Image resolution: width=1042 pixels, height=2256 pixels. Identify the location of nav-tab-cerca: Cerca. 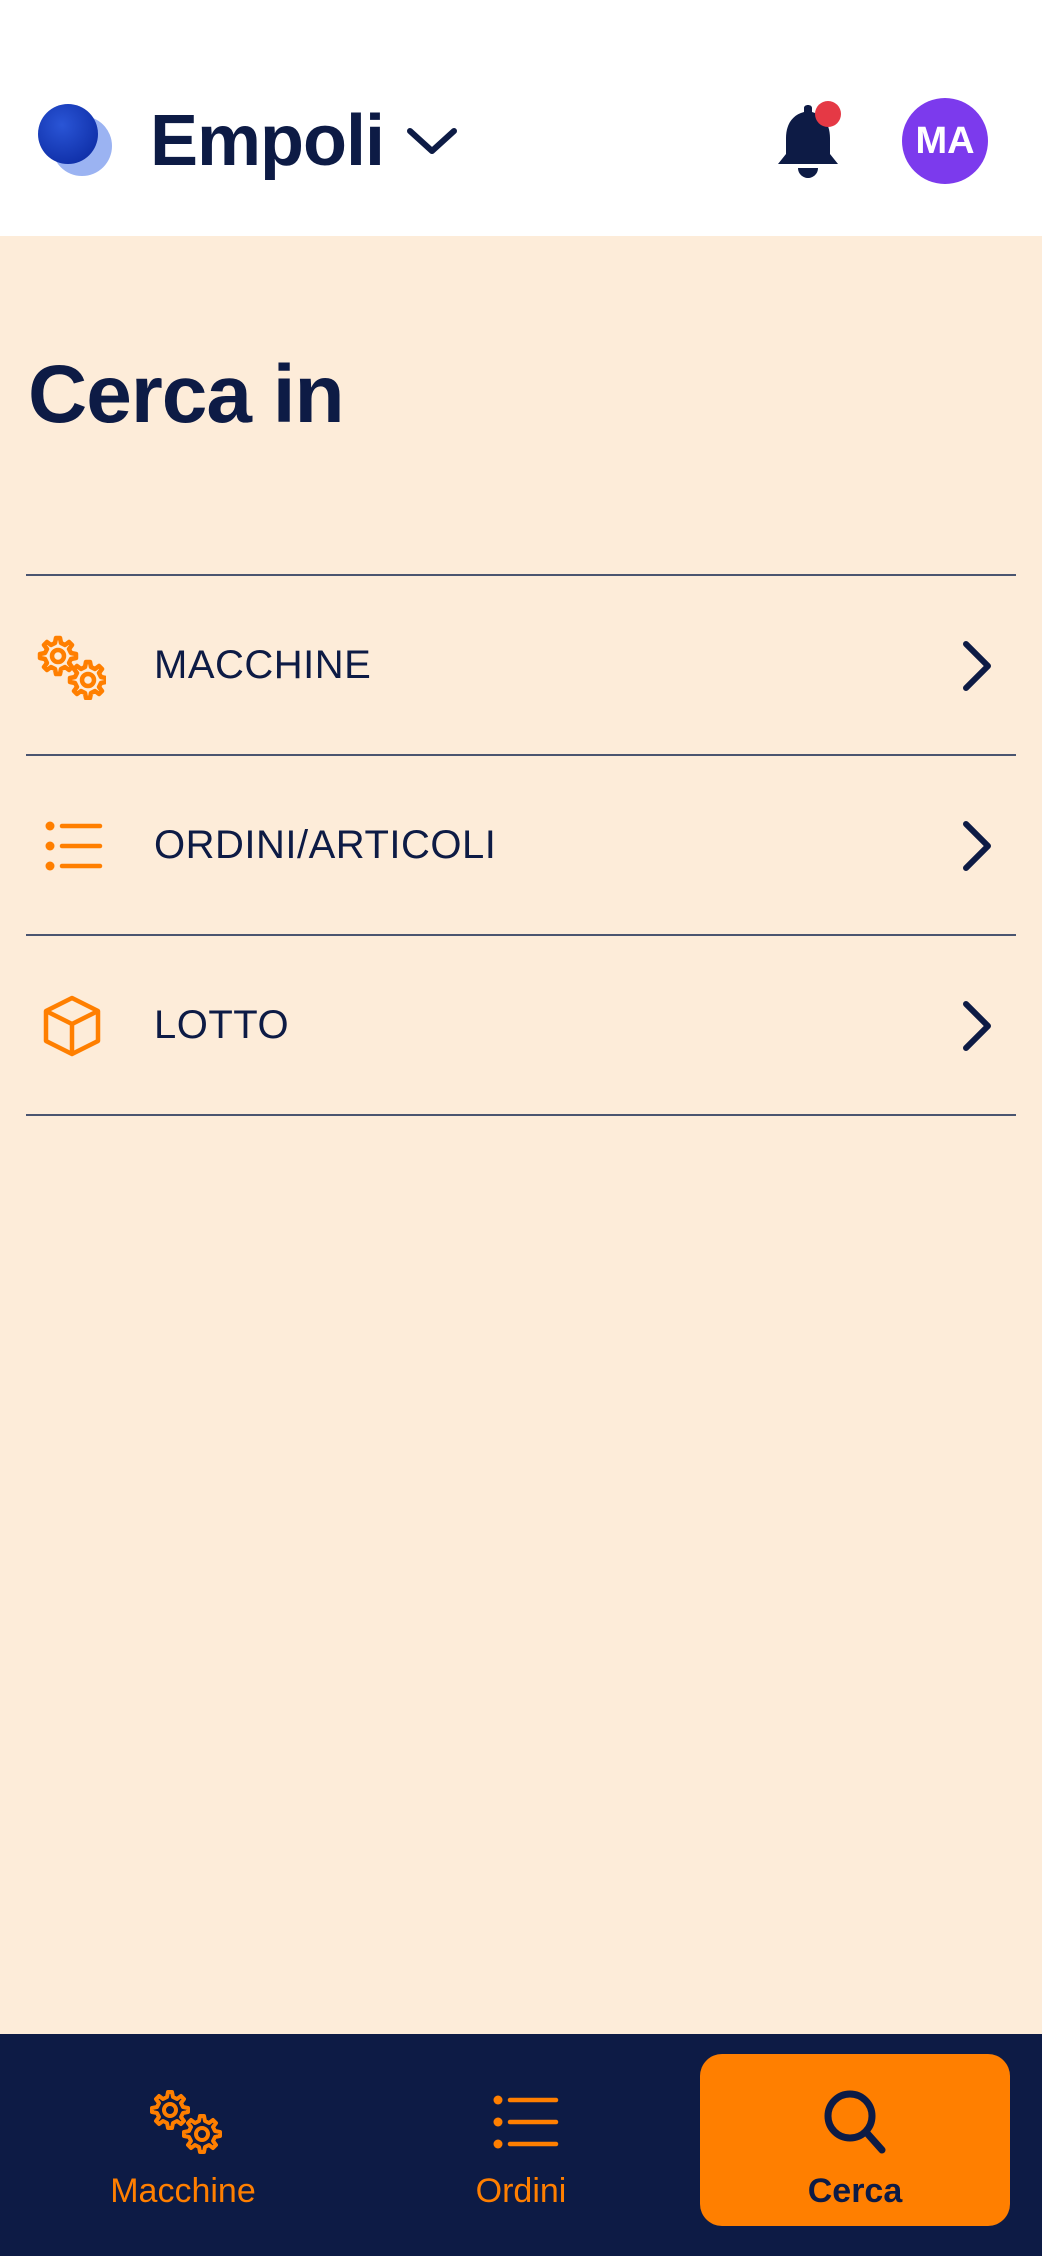
(855, 2140).